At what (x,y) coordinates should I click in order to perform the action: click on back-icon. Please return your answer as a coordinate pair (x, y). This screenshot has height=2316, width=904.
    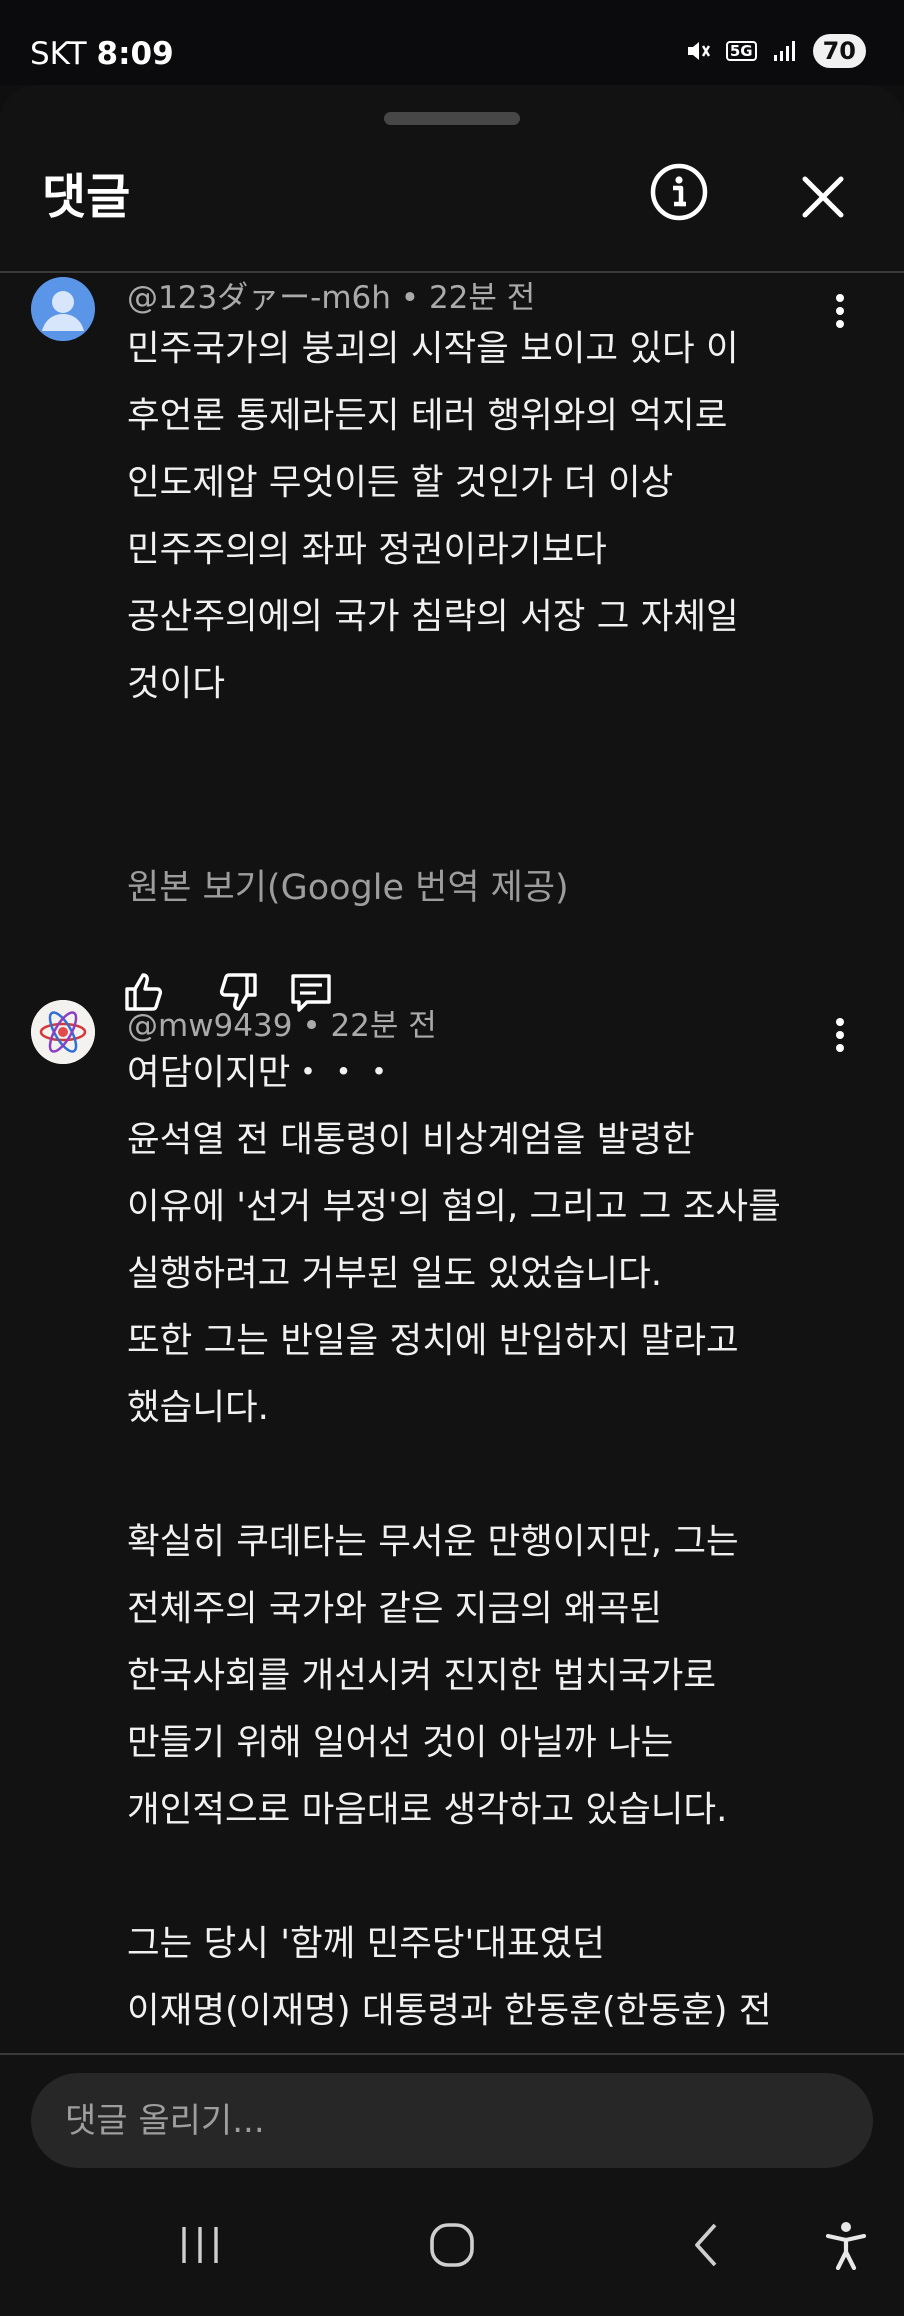
    Looking at the image, I should click on (706, 2245).